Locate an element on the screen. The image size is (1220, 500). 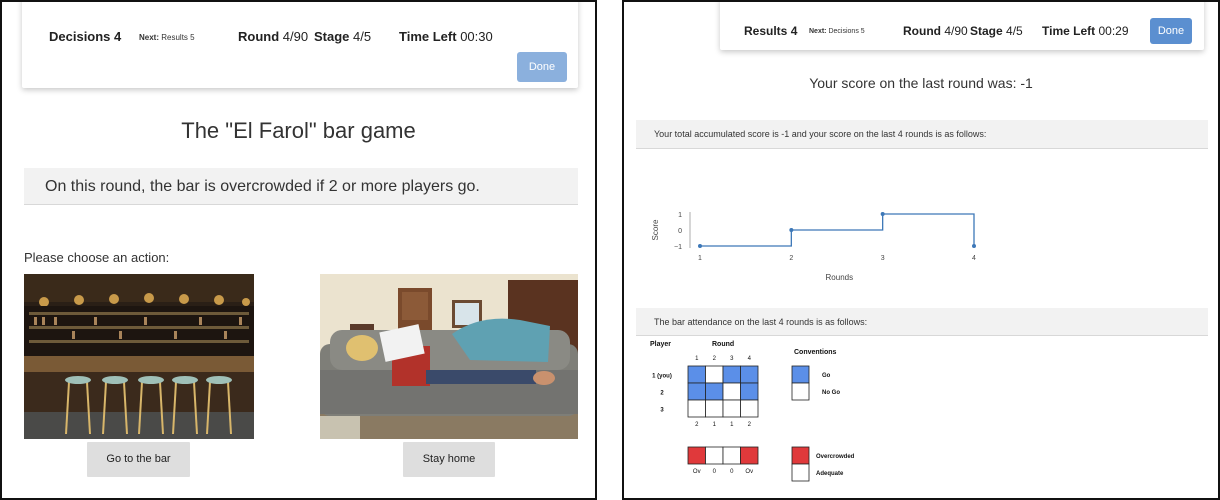
legend-adequate-label: Adequate is located at coordinates (830, 474).